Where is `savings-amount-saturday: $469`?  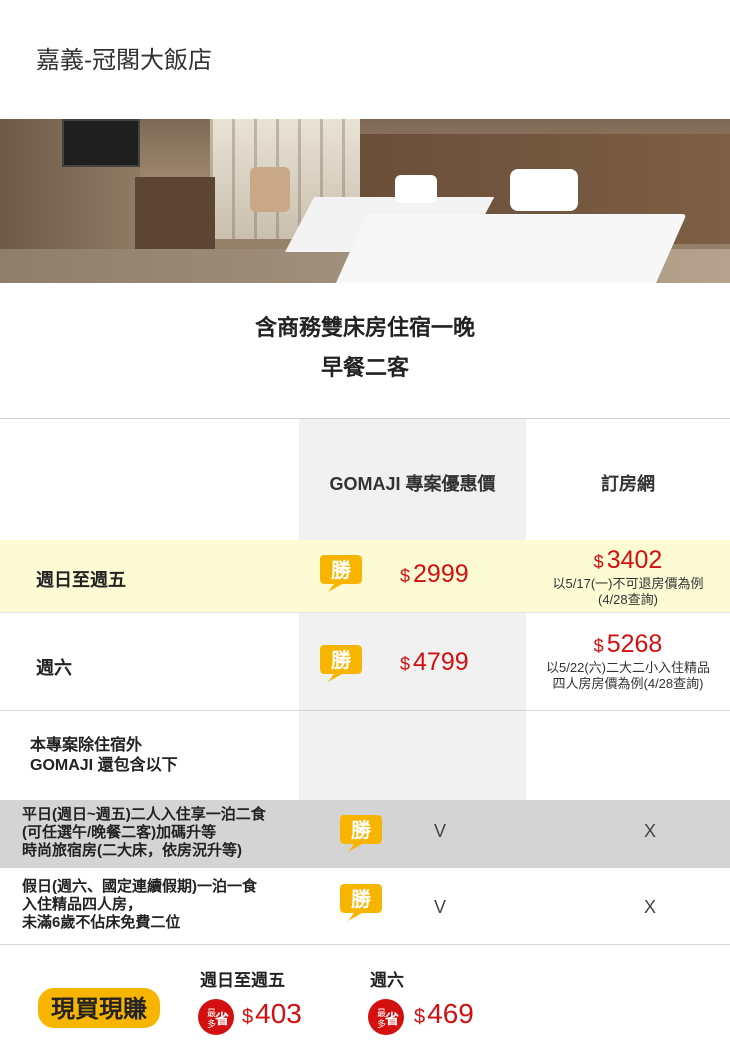
savings-amount-saturday: $469 is located at coordinates (444, 1013).